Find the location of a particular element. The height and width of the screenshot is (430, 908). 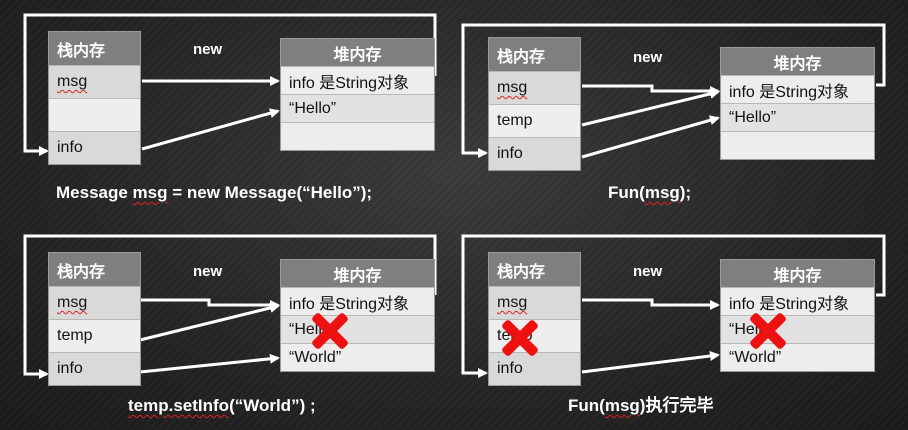

stack-memory-2: 栈内存 msg temp info is located at coordinates (534, 104).